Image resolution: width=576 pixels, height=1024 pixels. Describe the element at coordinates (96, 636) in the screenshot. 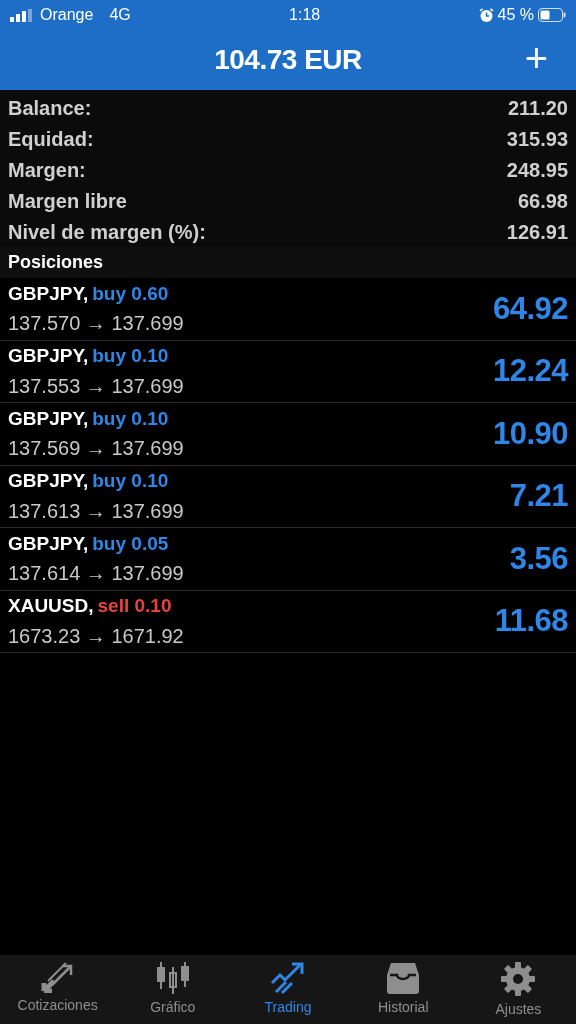

I see `price-range: 1673.23 → 1671.92` at that location.